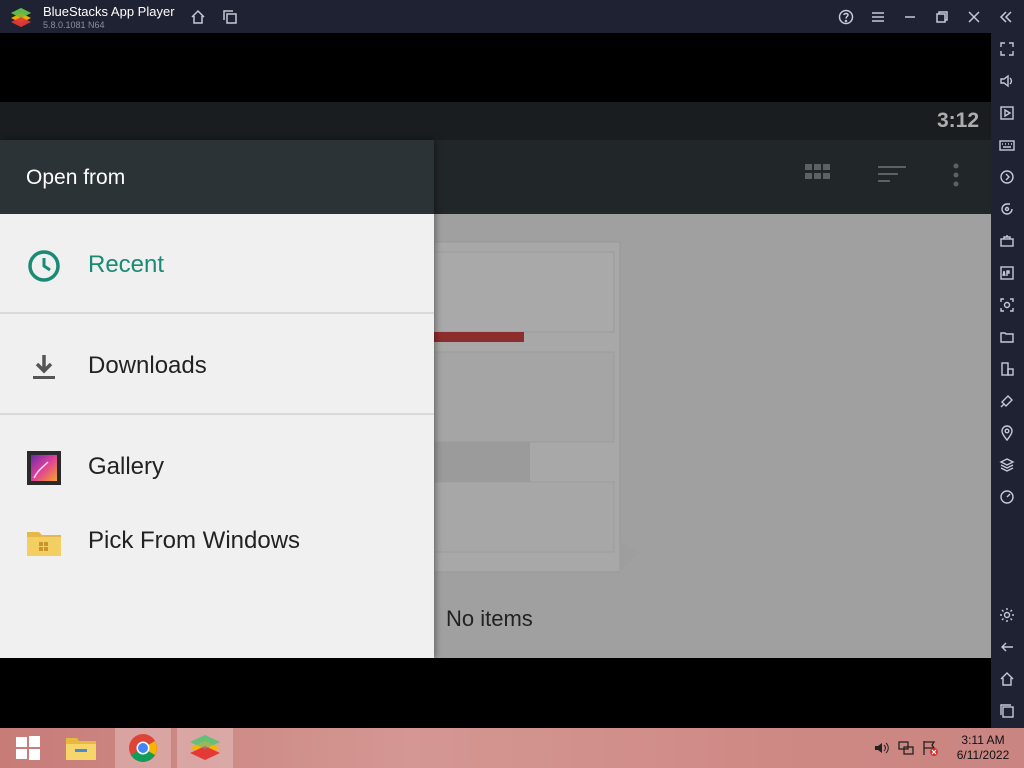  Describe the element at coordinates (198, 17) in the screenshot. I see `home-icon` at that location.